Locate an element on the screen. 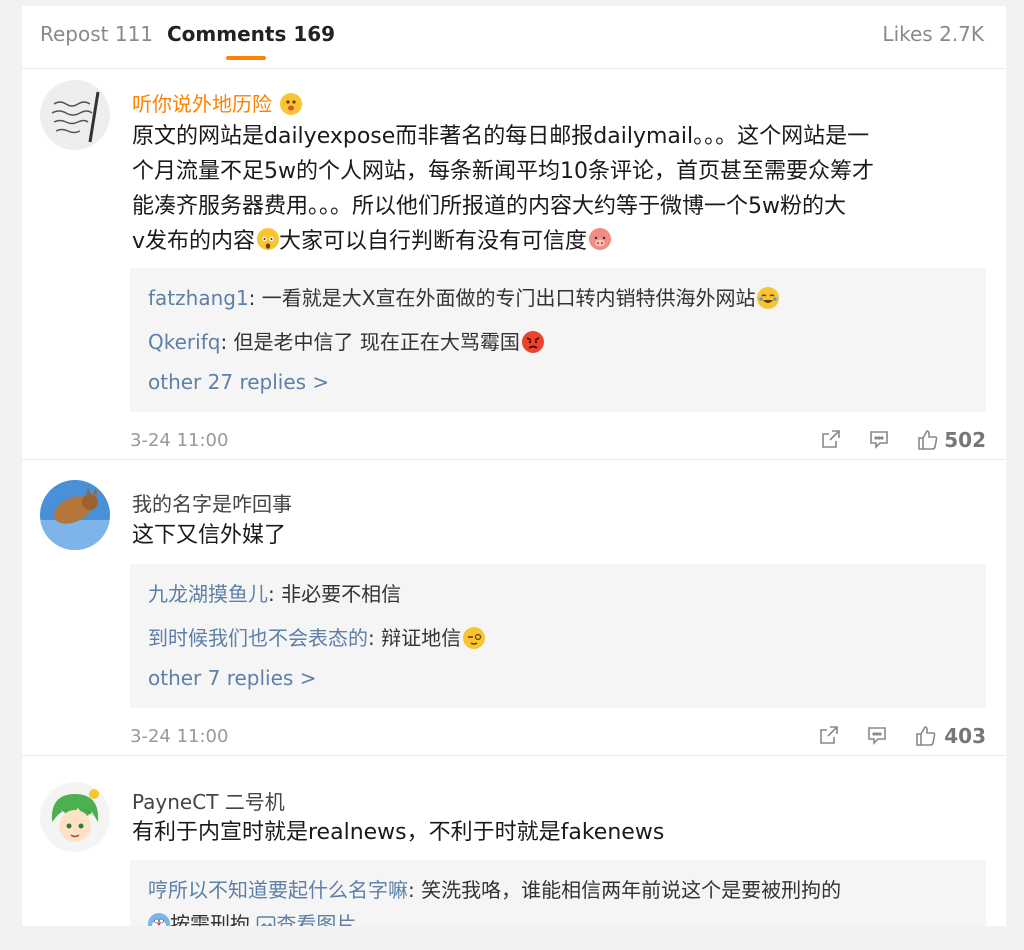 The width and height of the screenshot is (1024, 950). reply-item-continued: 按需刑拘 查看图片 is located at coordinates (252, 917).